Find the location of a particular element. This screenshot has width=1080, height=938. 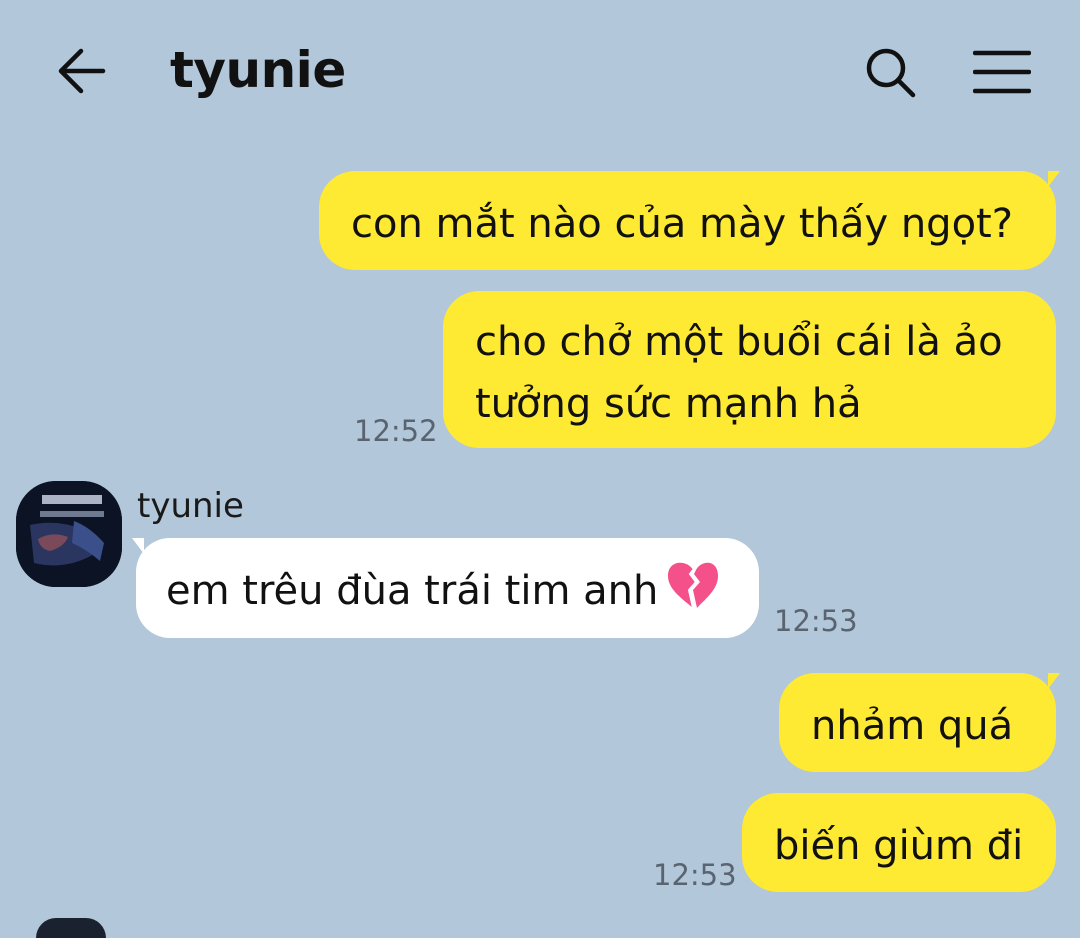

back-button is located at coordinates (81, 71).